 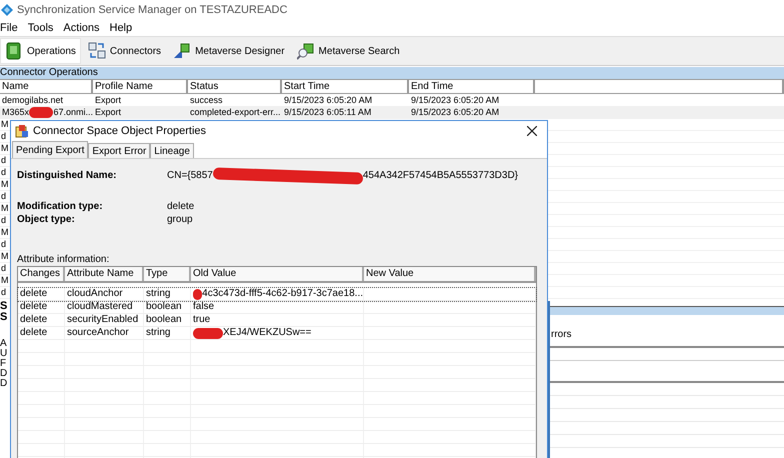 I want to click on column-header: End Time, so click(x=472, y=86).